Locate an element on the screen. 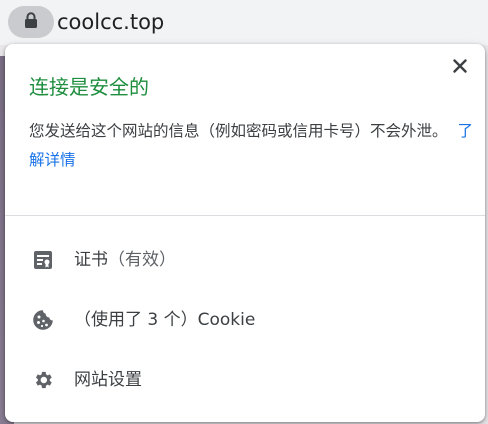 The width and height of the screenshot is (488, 424). security-description: 您发送给这个网站的信息（例如密码或信用卡号）不会外泄。 了解详情 is located at coordinates (251, 146).